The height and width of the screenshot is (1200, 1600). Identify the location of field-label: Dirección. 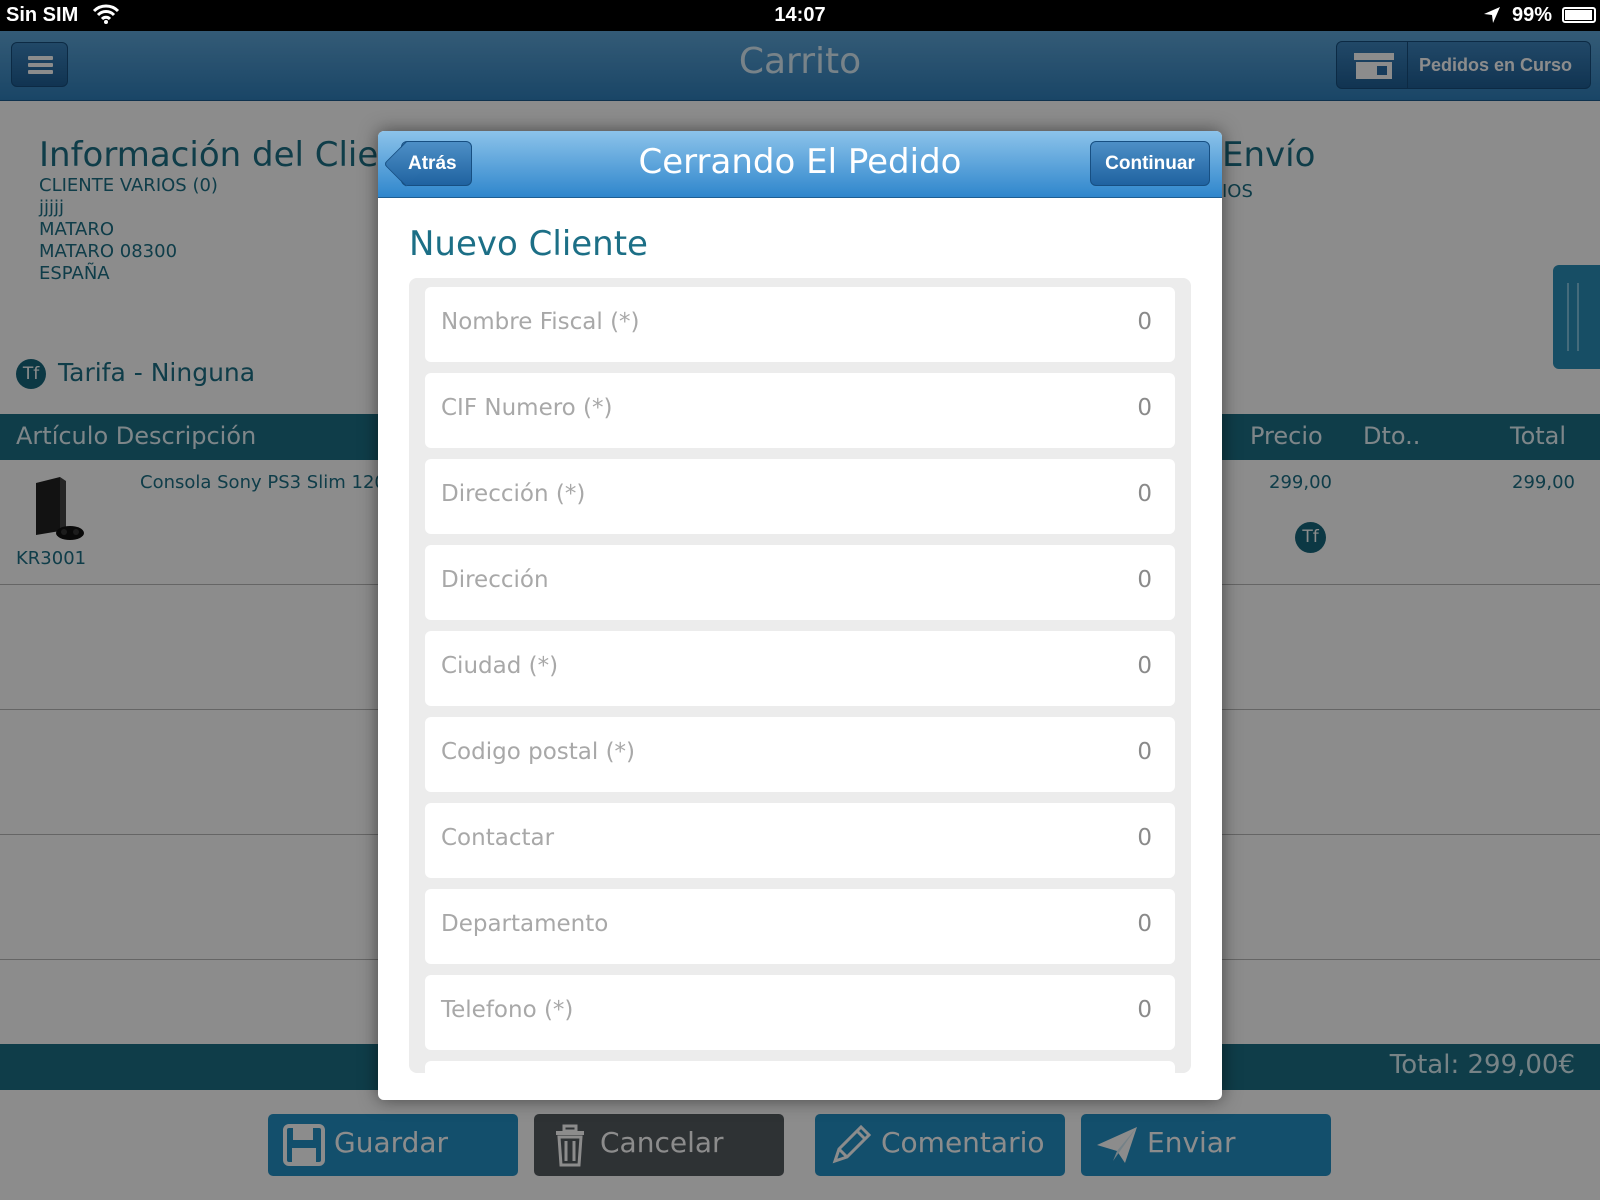
(495, 580).